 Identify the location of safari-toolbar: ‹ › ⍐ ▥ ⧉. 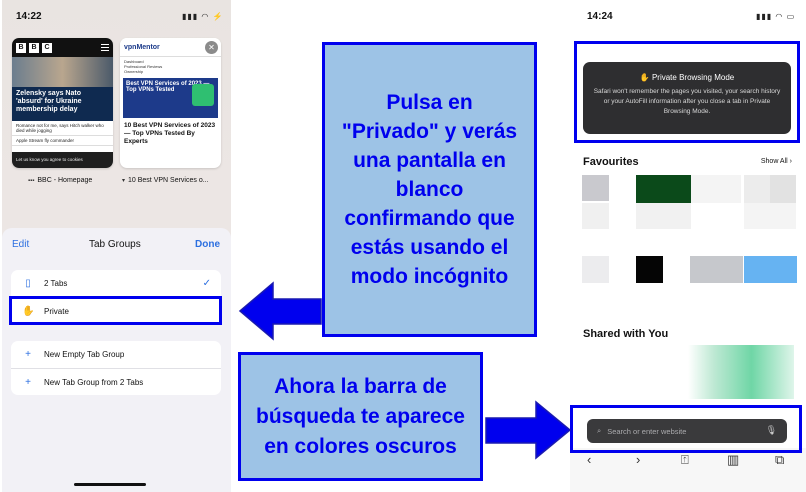
(688, 470).